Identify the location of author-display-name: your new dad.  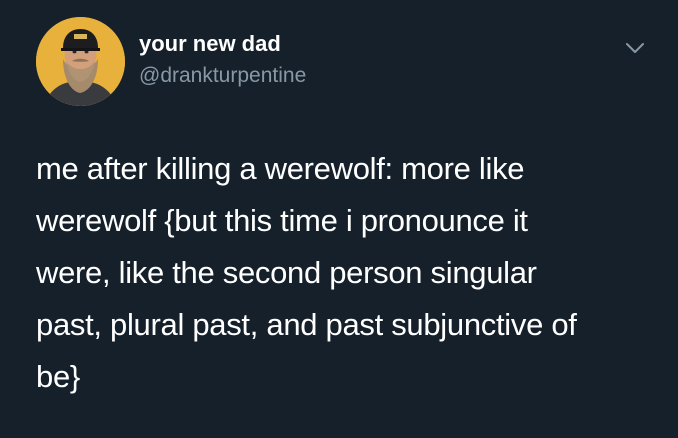
(210, 44).